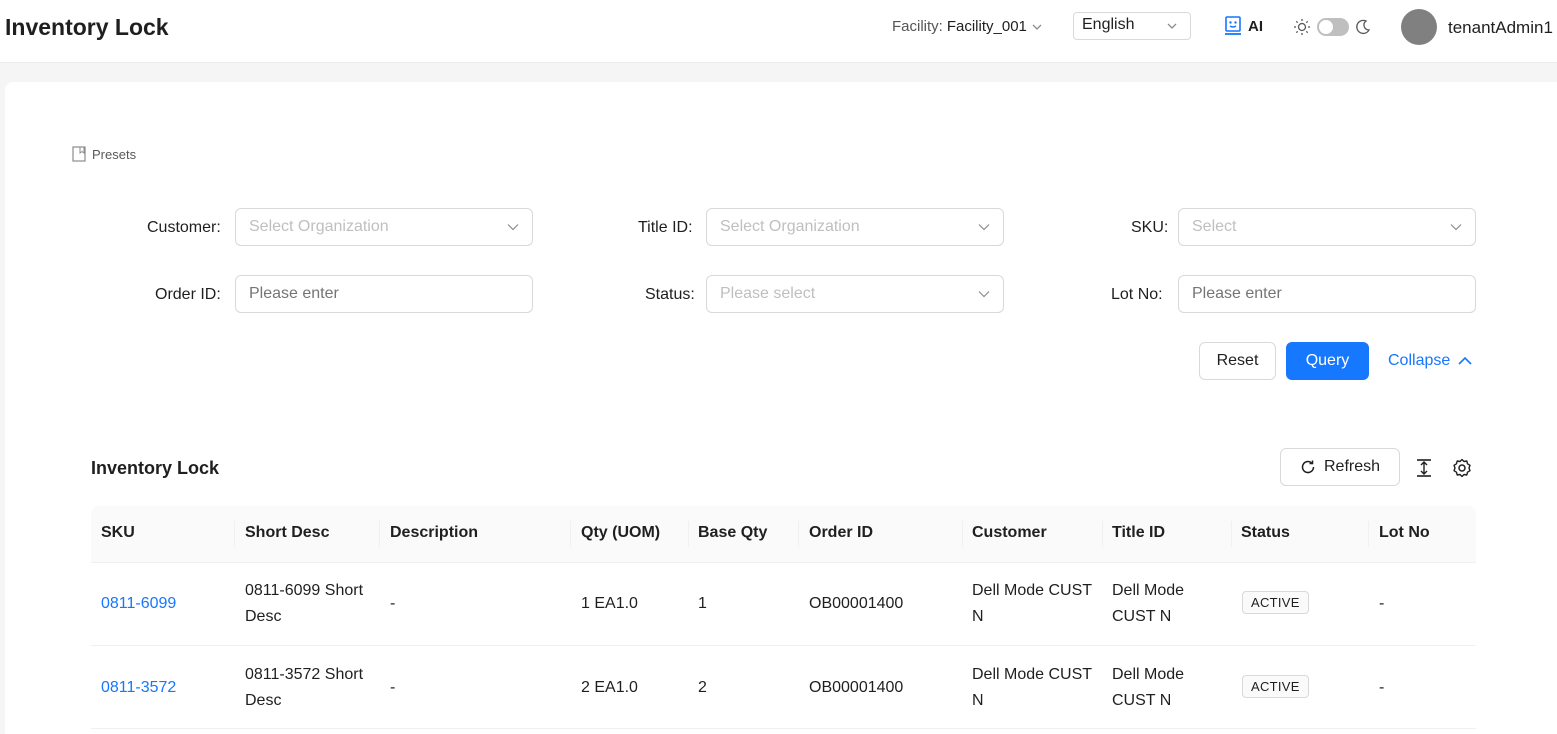  I want to click on customer-select: Select Organization, so click(384, 227).